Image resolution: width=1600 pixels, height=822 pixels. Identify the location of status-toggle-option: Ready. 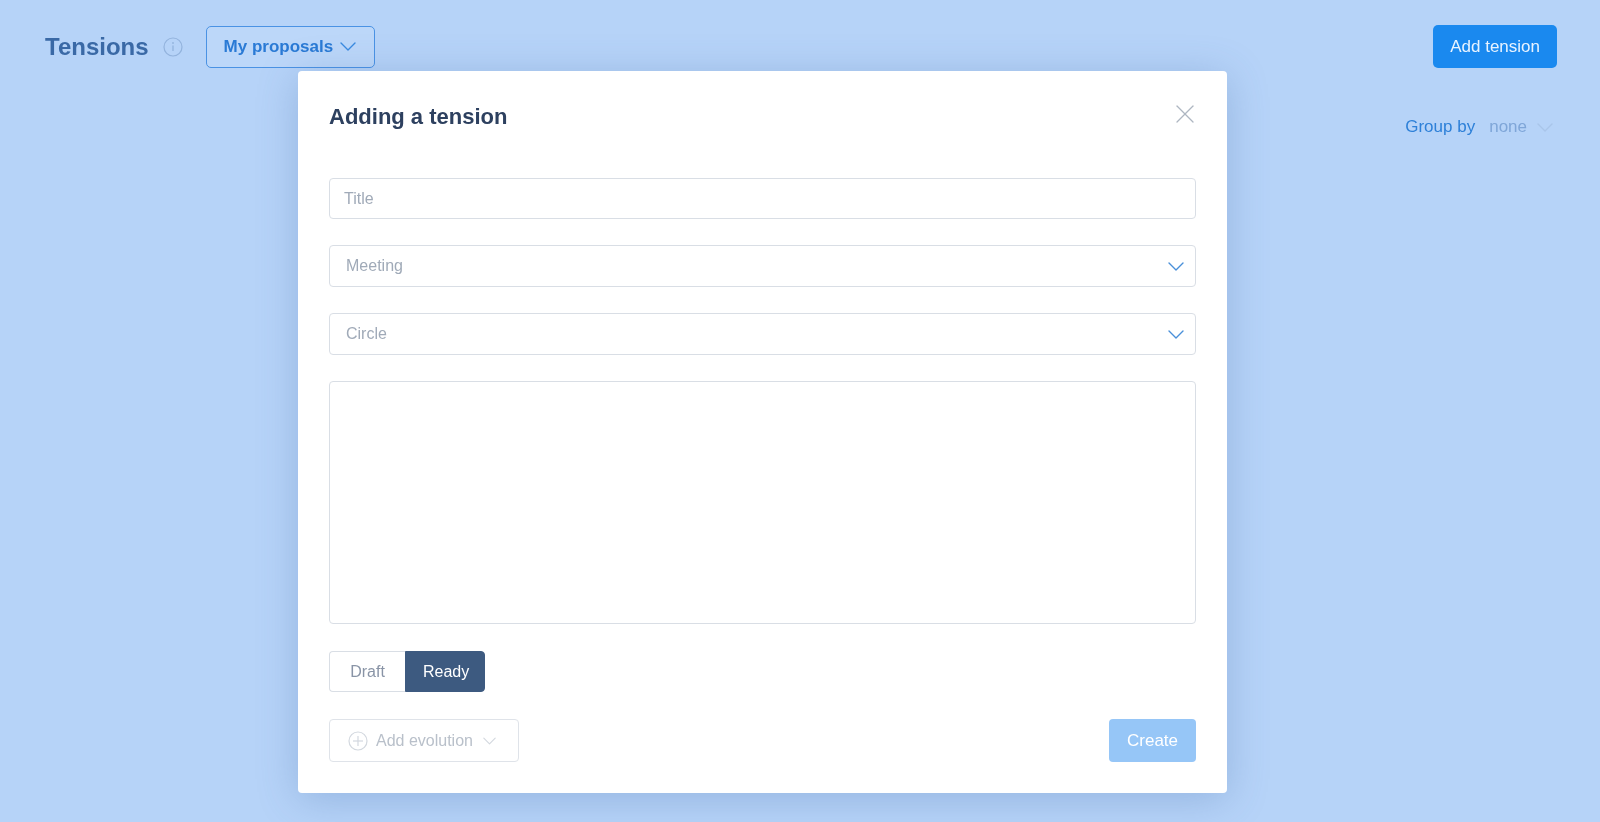
(445, 671).